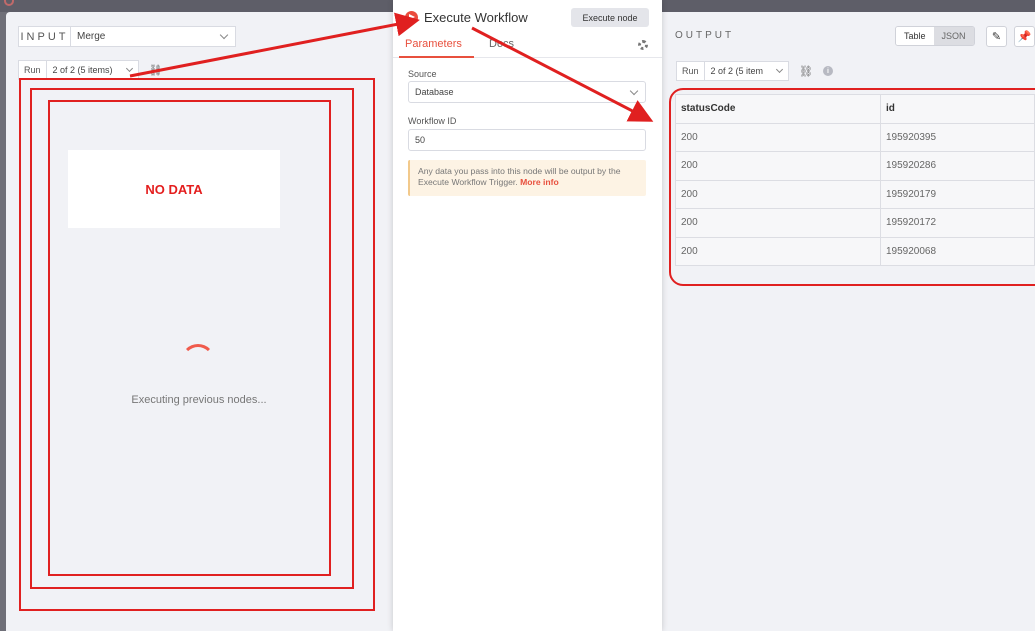 The image size is (1035, 631). What do you see at coordinates (690, 71) in the screenshot?
I see `output-run-label: Run` at bounding box center [690, 71].